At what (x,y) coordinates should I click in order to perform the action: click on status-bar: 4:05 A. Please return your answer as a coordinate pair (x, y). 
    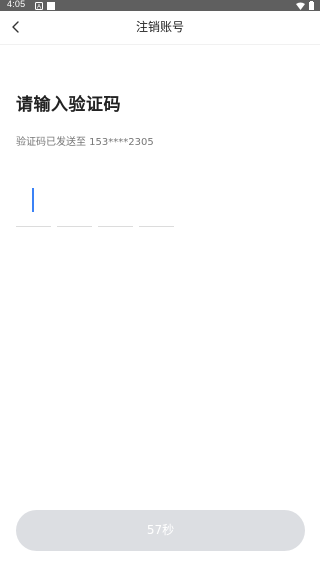
    Looking at the image, I should click on (160, 5).